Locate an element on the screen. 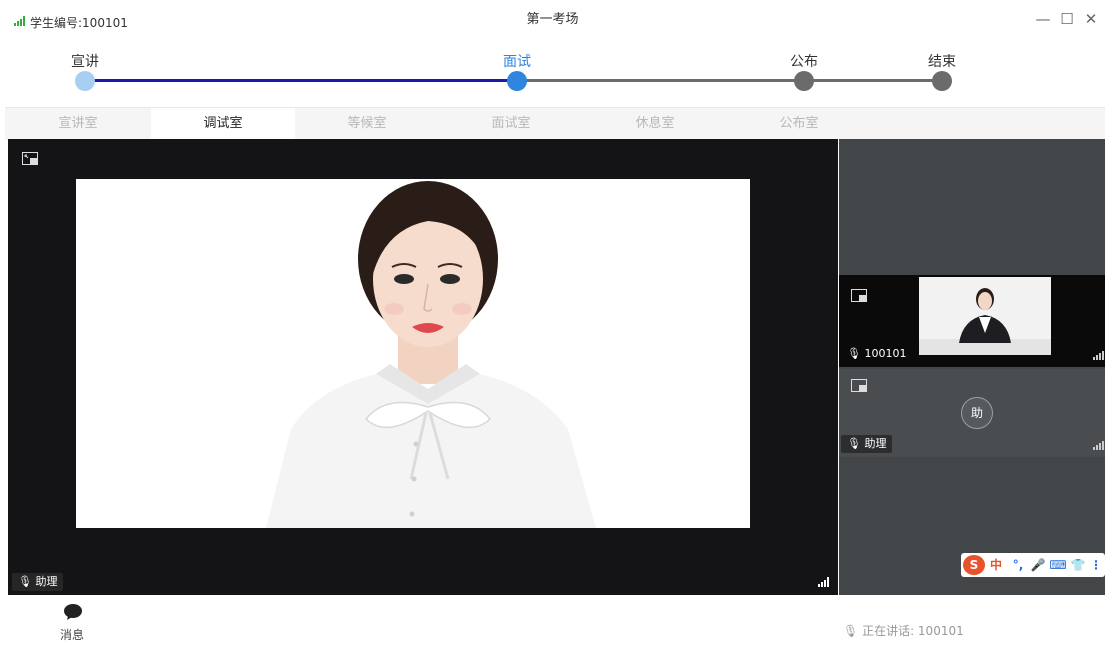  student-video-feed is located at coordinates (985, 316).